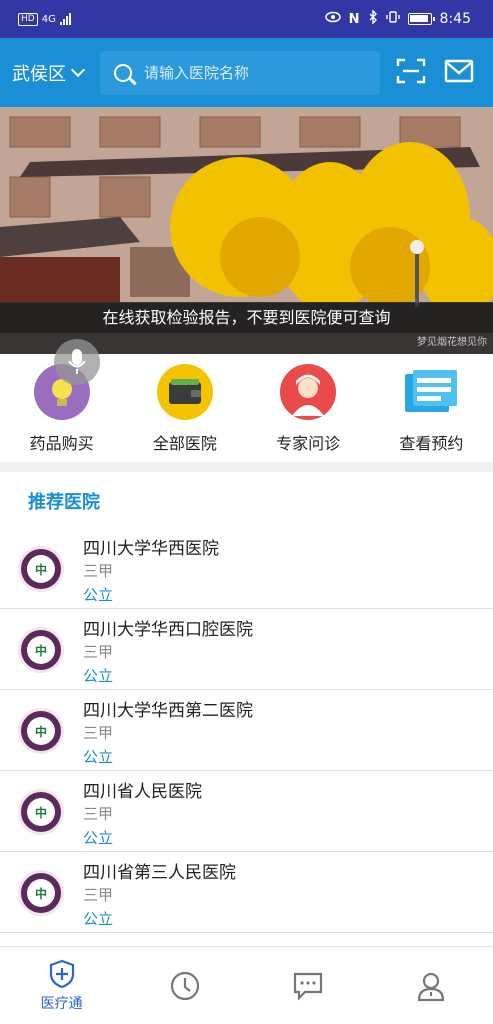  What do you see at coordinates (411, 73) in the screenshot?
I see `scan-icon` at bounding box center [411, 73].